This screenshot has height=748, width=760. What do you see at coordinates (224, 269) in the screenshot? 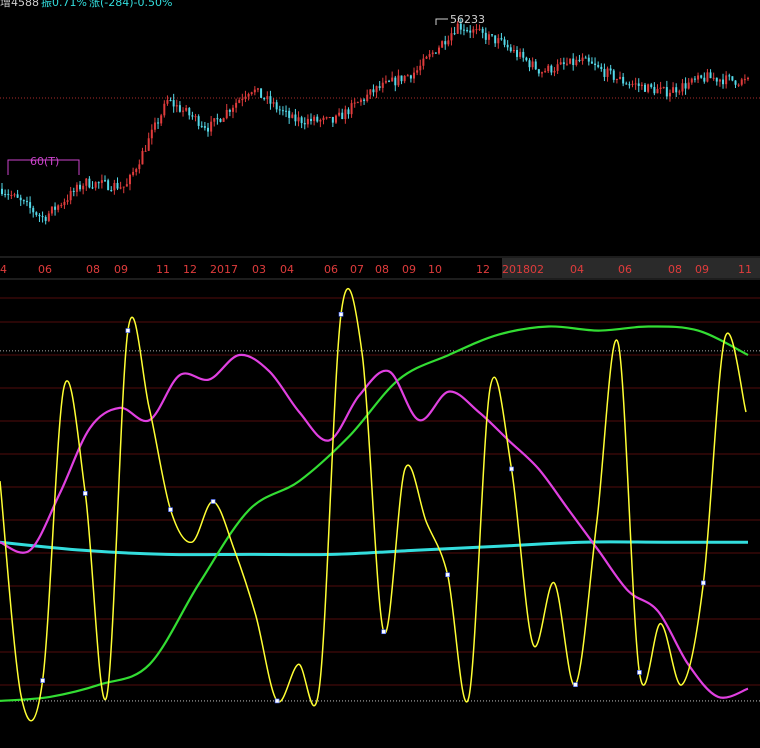
I see `time-axis-tick-label: 2017` at bounding box center [224, 269].